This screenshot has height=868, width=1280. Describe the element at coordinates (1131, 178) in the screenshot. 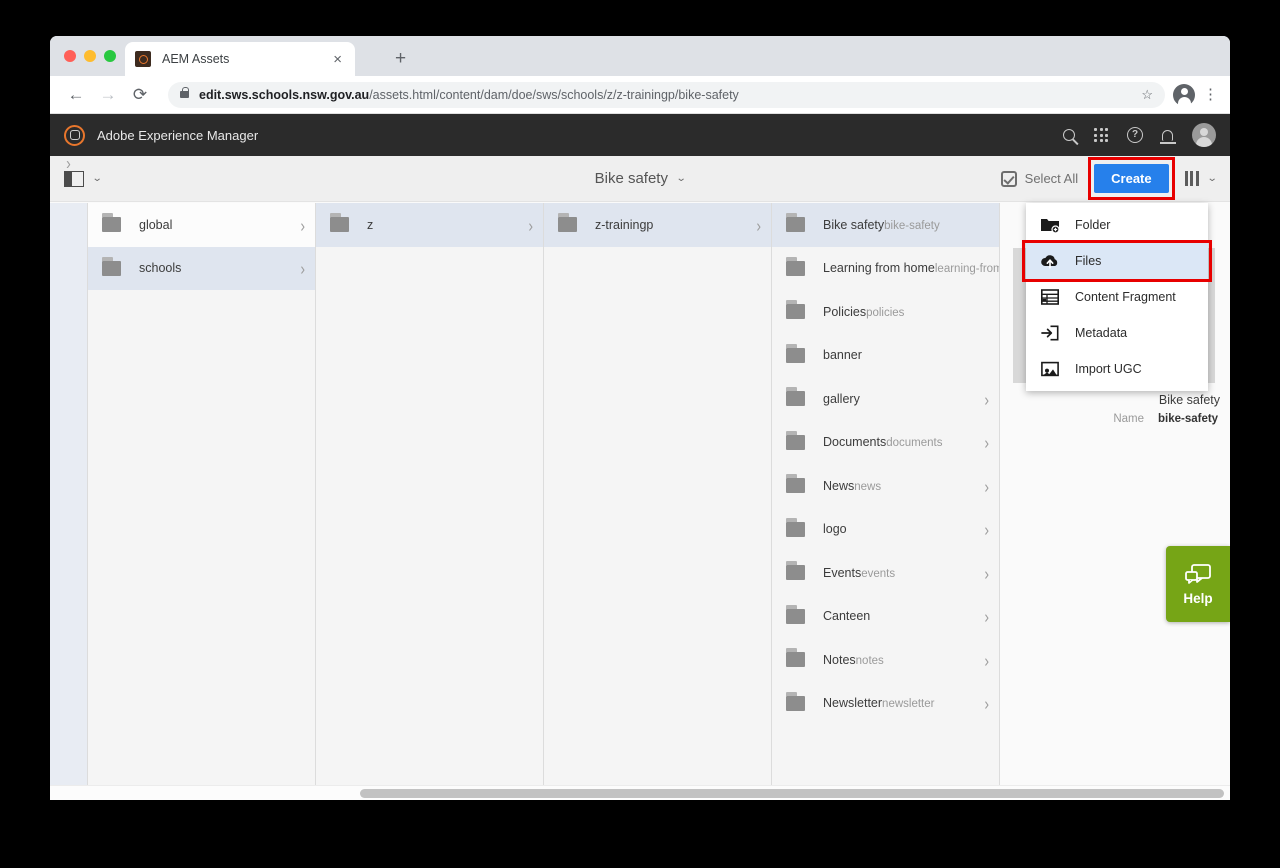

I see `create-button: Create` at that location.